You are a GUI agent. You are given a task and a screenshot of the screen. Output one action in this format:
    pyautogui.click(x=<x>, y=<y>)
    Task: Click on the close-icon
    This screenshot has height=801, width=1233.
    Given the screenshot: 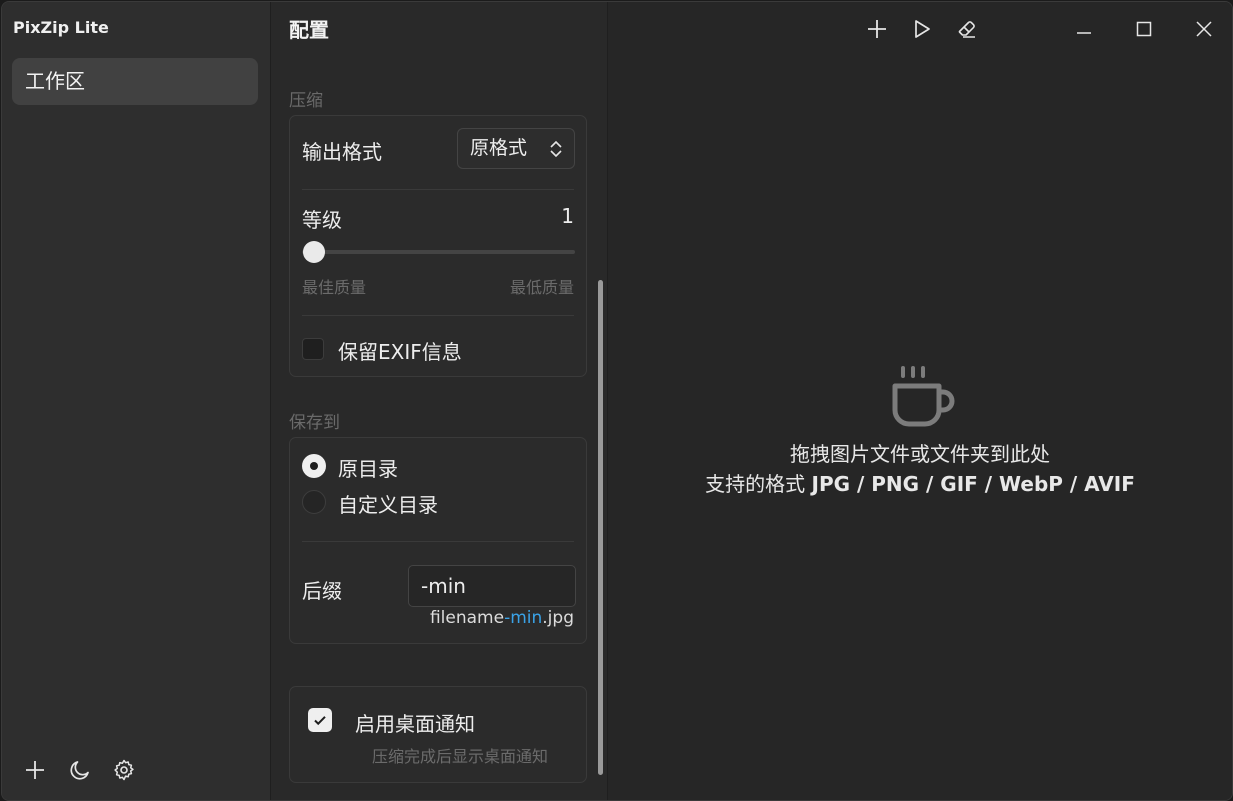 What is the action you would take?
    pyautogui.click(x=1204, y=29)
    